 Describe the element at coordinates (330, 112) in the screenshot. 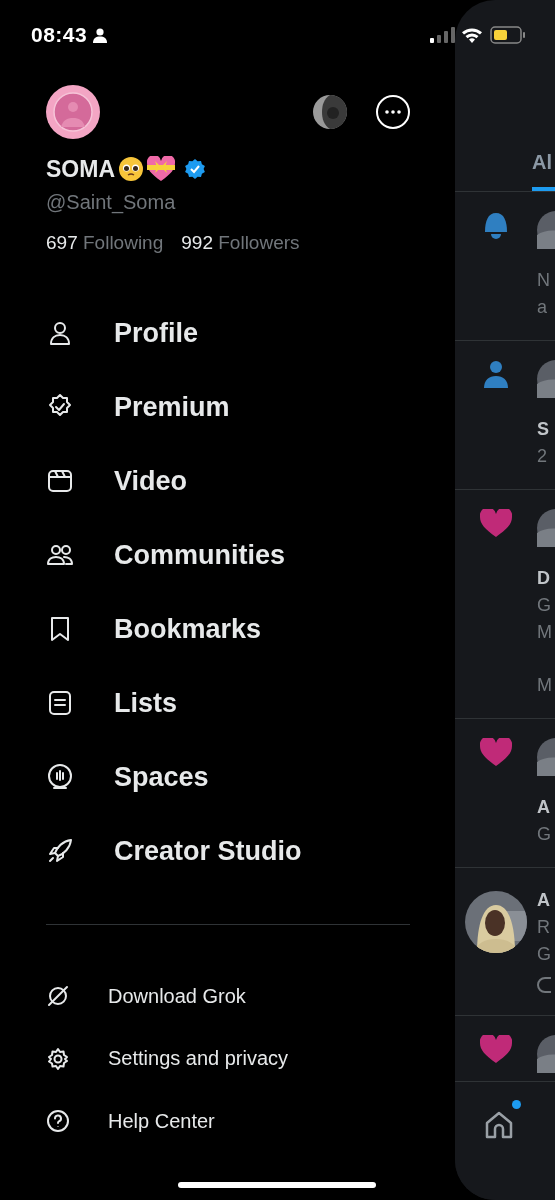

I see `account-avatar` at that location.